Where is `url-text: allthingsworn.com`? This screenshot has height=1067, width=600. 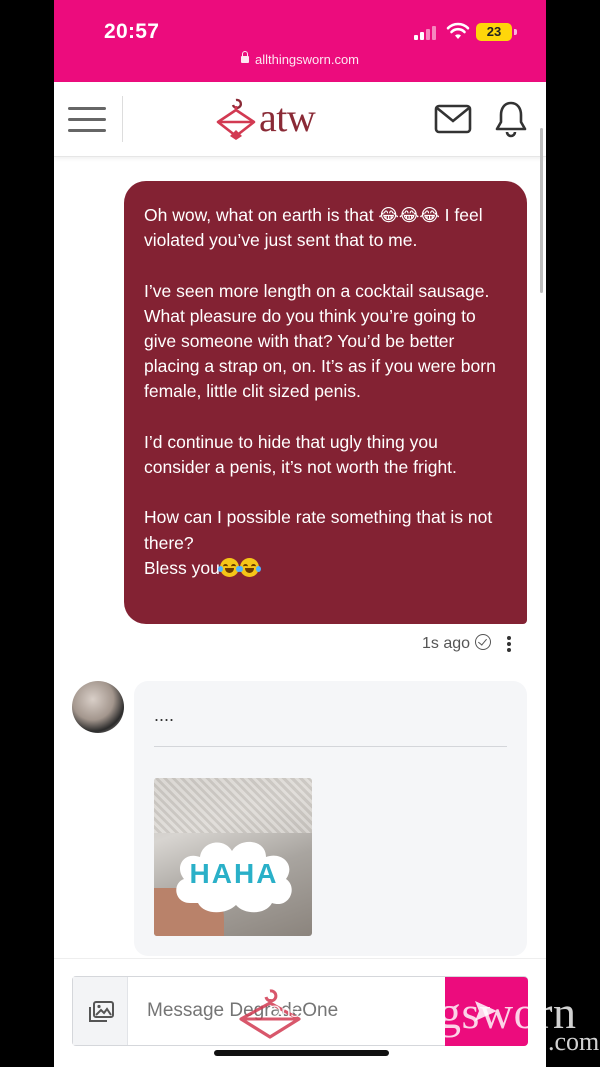
url-text: allthingsworn.com is located at coordinates (307, 59).